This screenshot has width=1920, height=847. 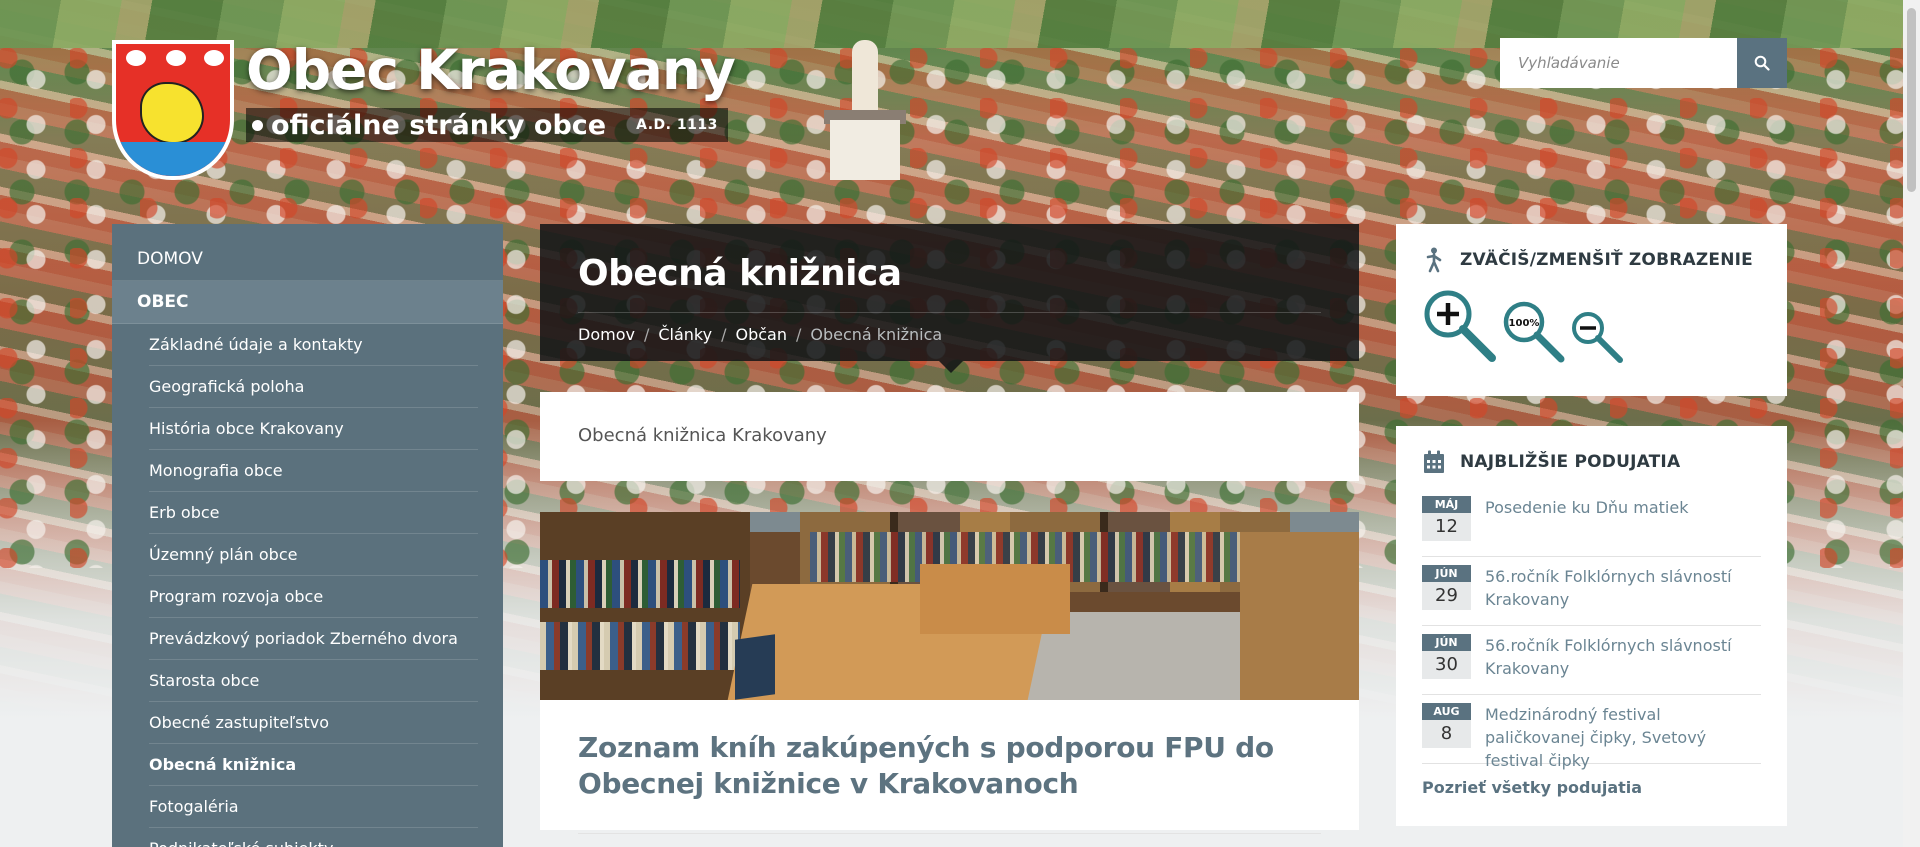 I want to click on sidebar-item-domov: DOMOV, so click(x=307, y=259).